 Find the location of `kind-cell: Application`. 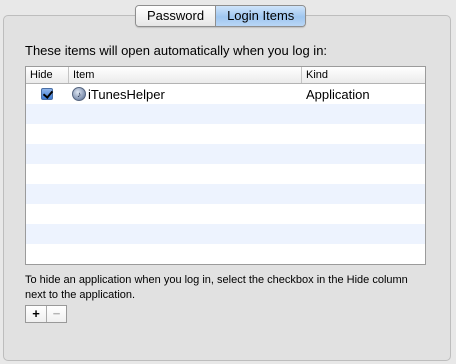

kind-cell: Application is located at coordinates (338, 94).